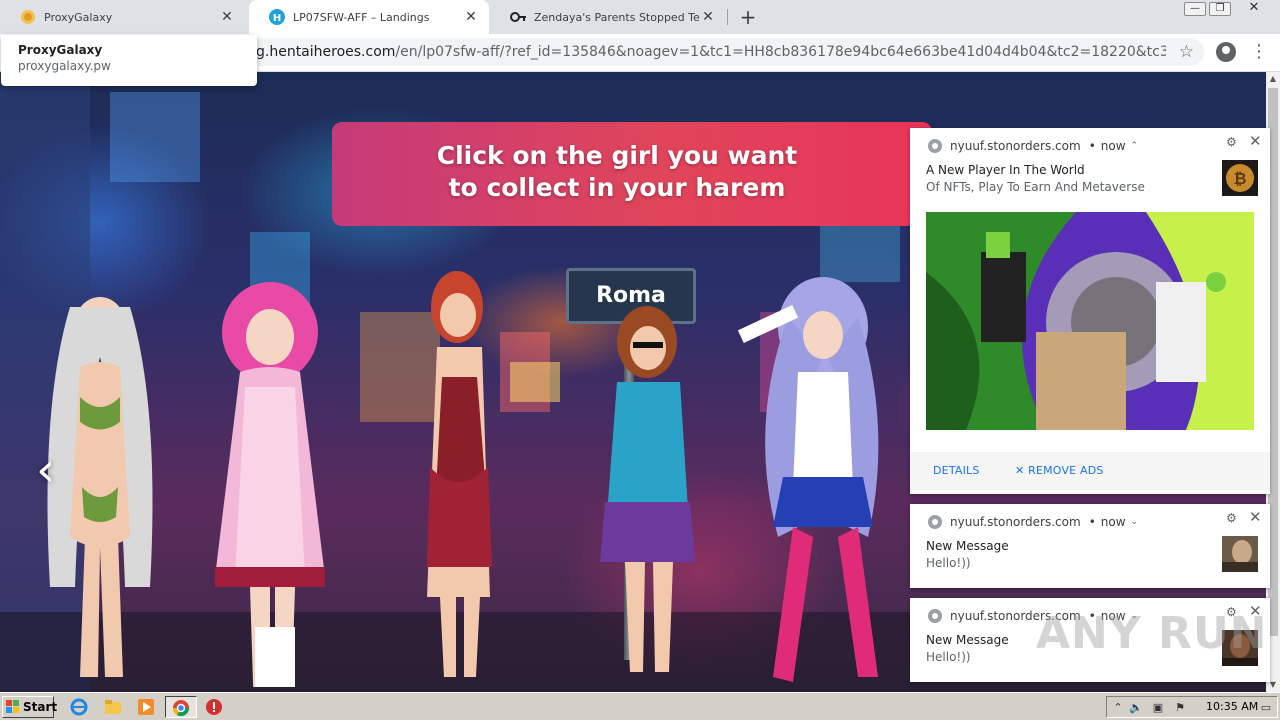  I want to click on collapse-caret-icon: ⌃, so click(1135, 146).